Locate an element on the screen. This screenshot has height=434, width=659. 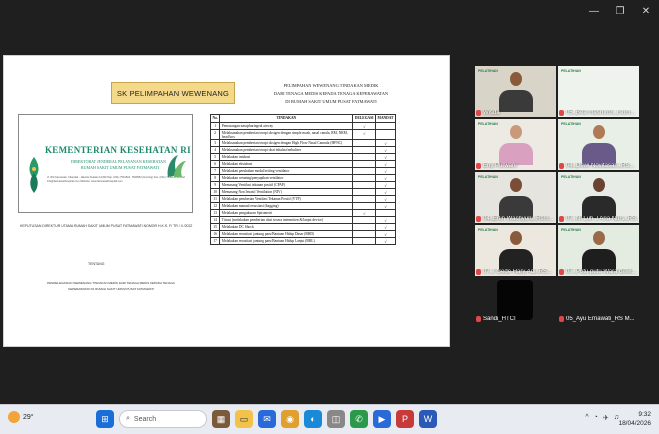
restore-button: ❐ is located at coordinates (620, 11).